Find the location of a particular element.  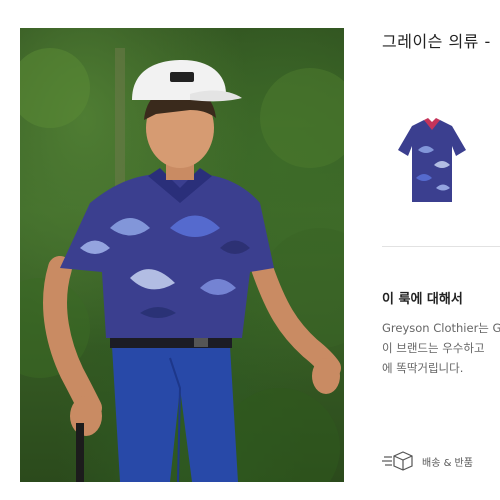

section-divider is located at coordinates (441, 246).